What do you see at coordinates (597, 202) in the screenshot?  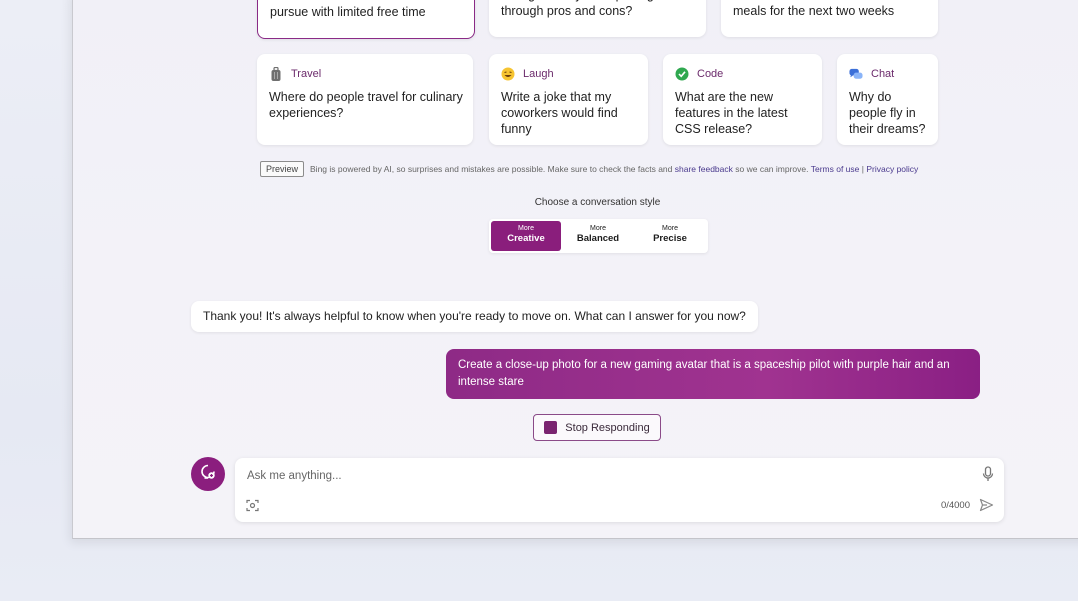 I see `conversation-style-label: Choose a conversation style` at bounding box center [597, 202].